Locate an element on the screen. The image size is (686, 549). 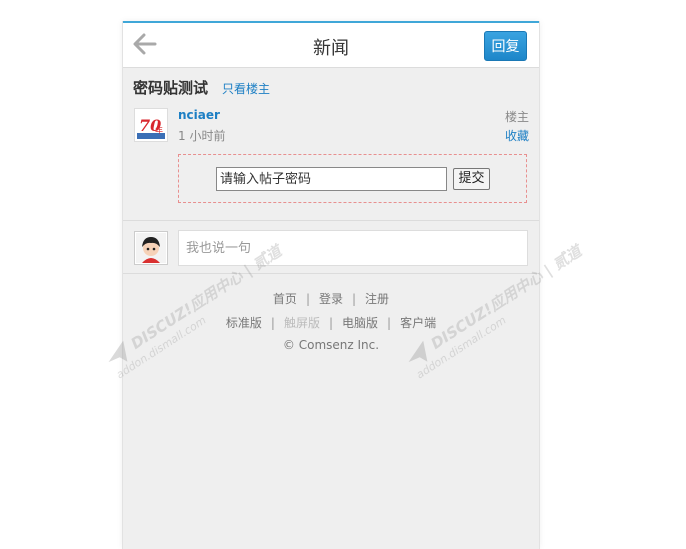
comment-input is located at coordinates (353, 248).